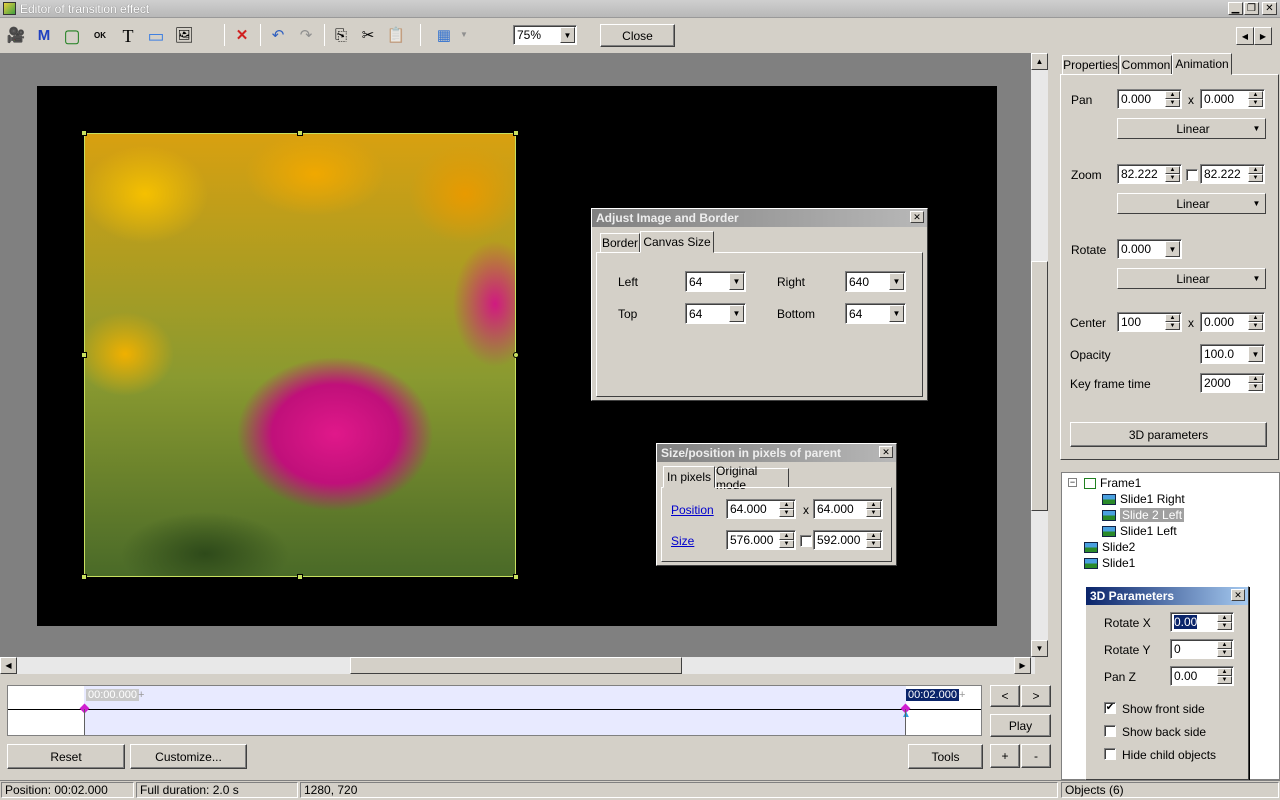 The height and width of the screenshot is (800, 1280). Describe the element at coordinates (1109, 563) in the screenshot. I see `tree-item-slide1: Slide1` at that location.